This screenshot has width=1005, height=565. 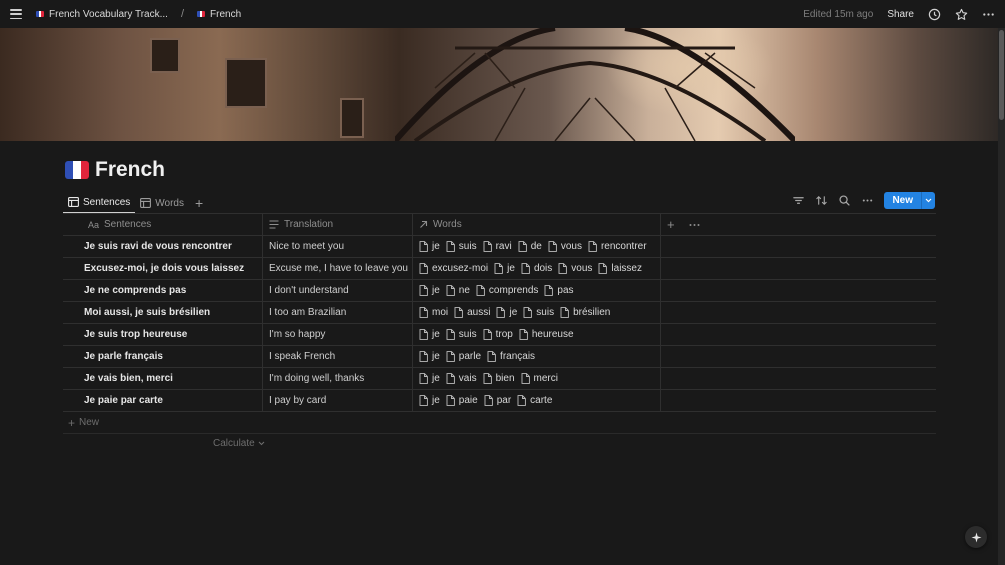 What do you see at coordinates (453, 268) in the screenshot?
I see `word-relation-chip: excusez-moi` at bounding box center [453, 268].